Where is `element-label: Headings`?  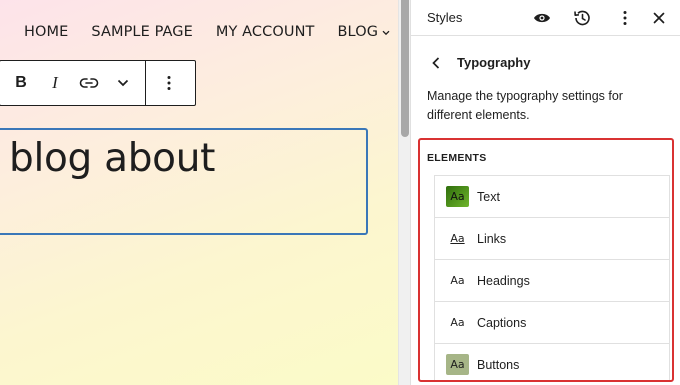 element-label: Headings is located at coordinates (503, 280).